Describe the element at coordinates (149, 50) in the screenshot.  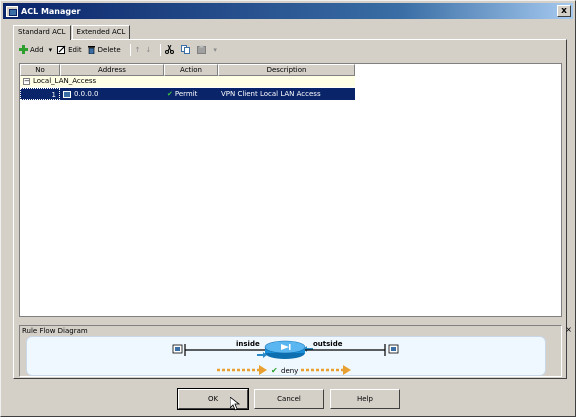
I see `move-down-button: ↓` at that location.